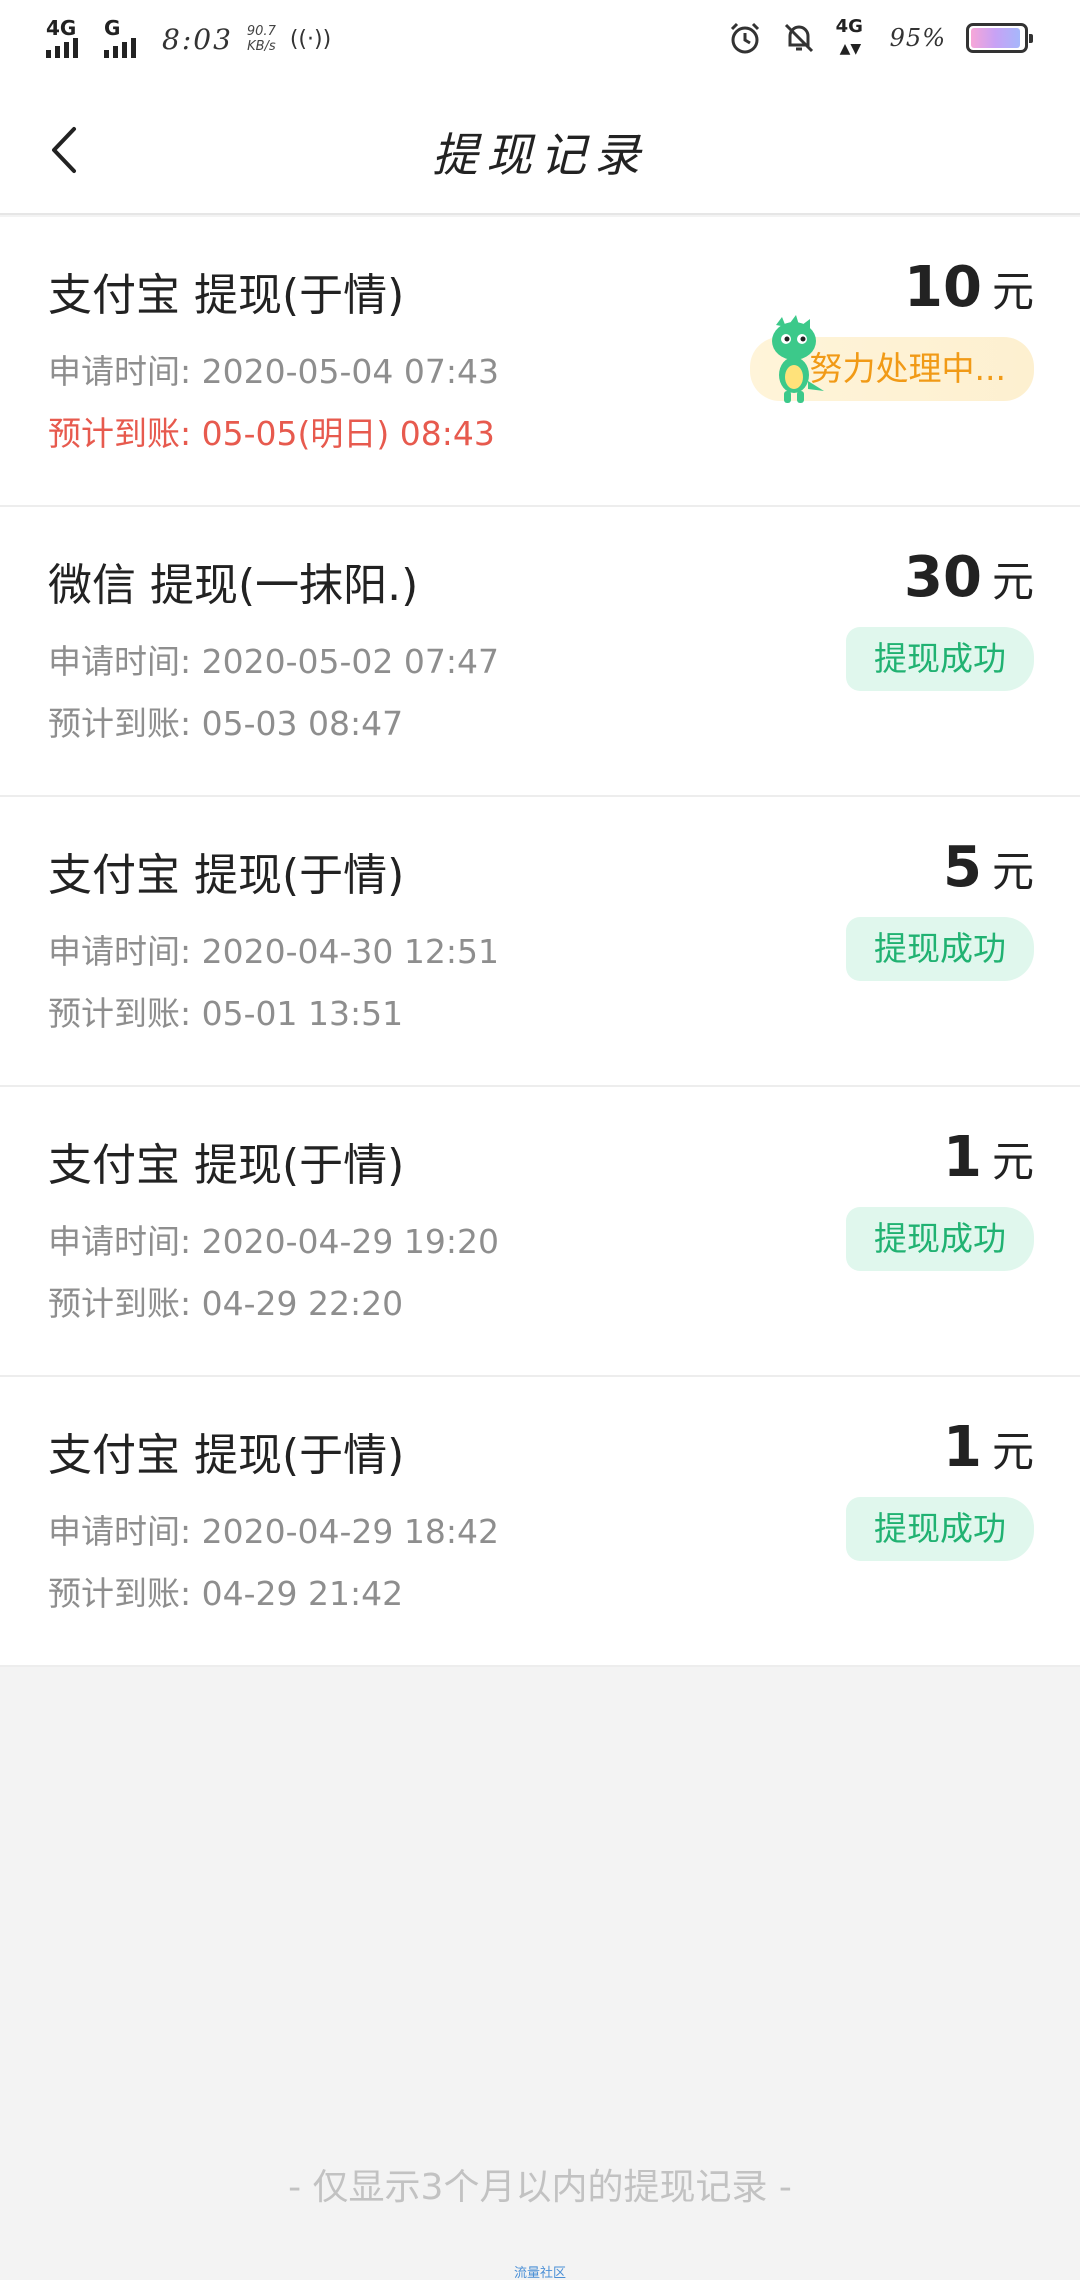  What do you see at coordinates (849, 37) in the screenshot?
I see `mobile-data-icon: 4G ▲▼` at bounding box center [849, 37].